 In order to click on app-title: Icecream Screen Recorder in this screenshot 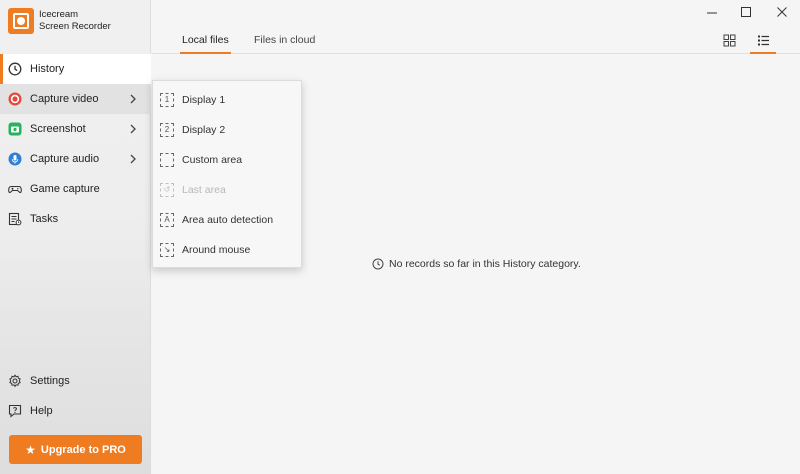, I will do `click(75, 21)`.